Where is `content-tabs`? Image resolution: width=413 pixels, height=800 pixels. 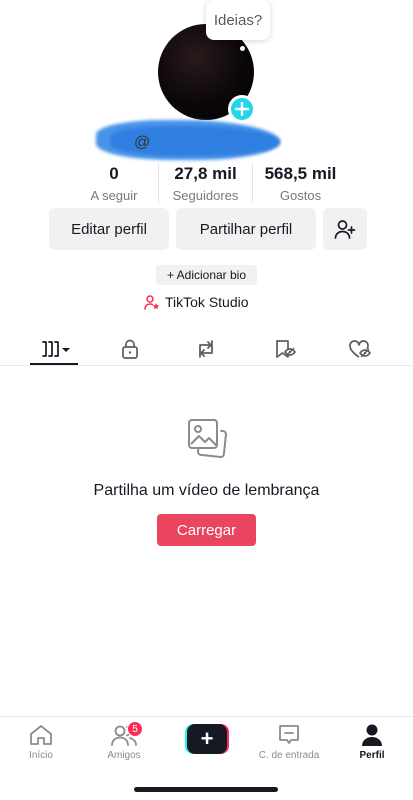 content-tabs is located at coordinates (206, 348).